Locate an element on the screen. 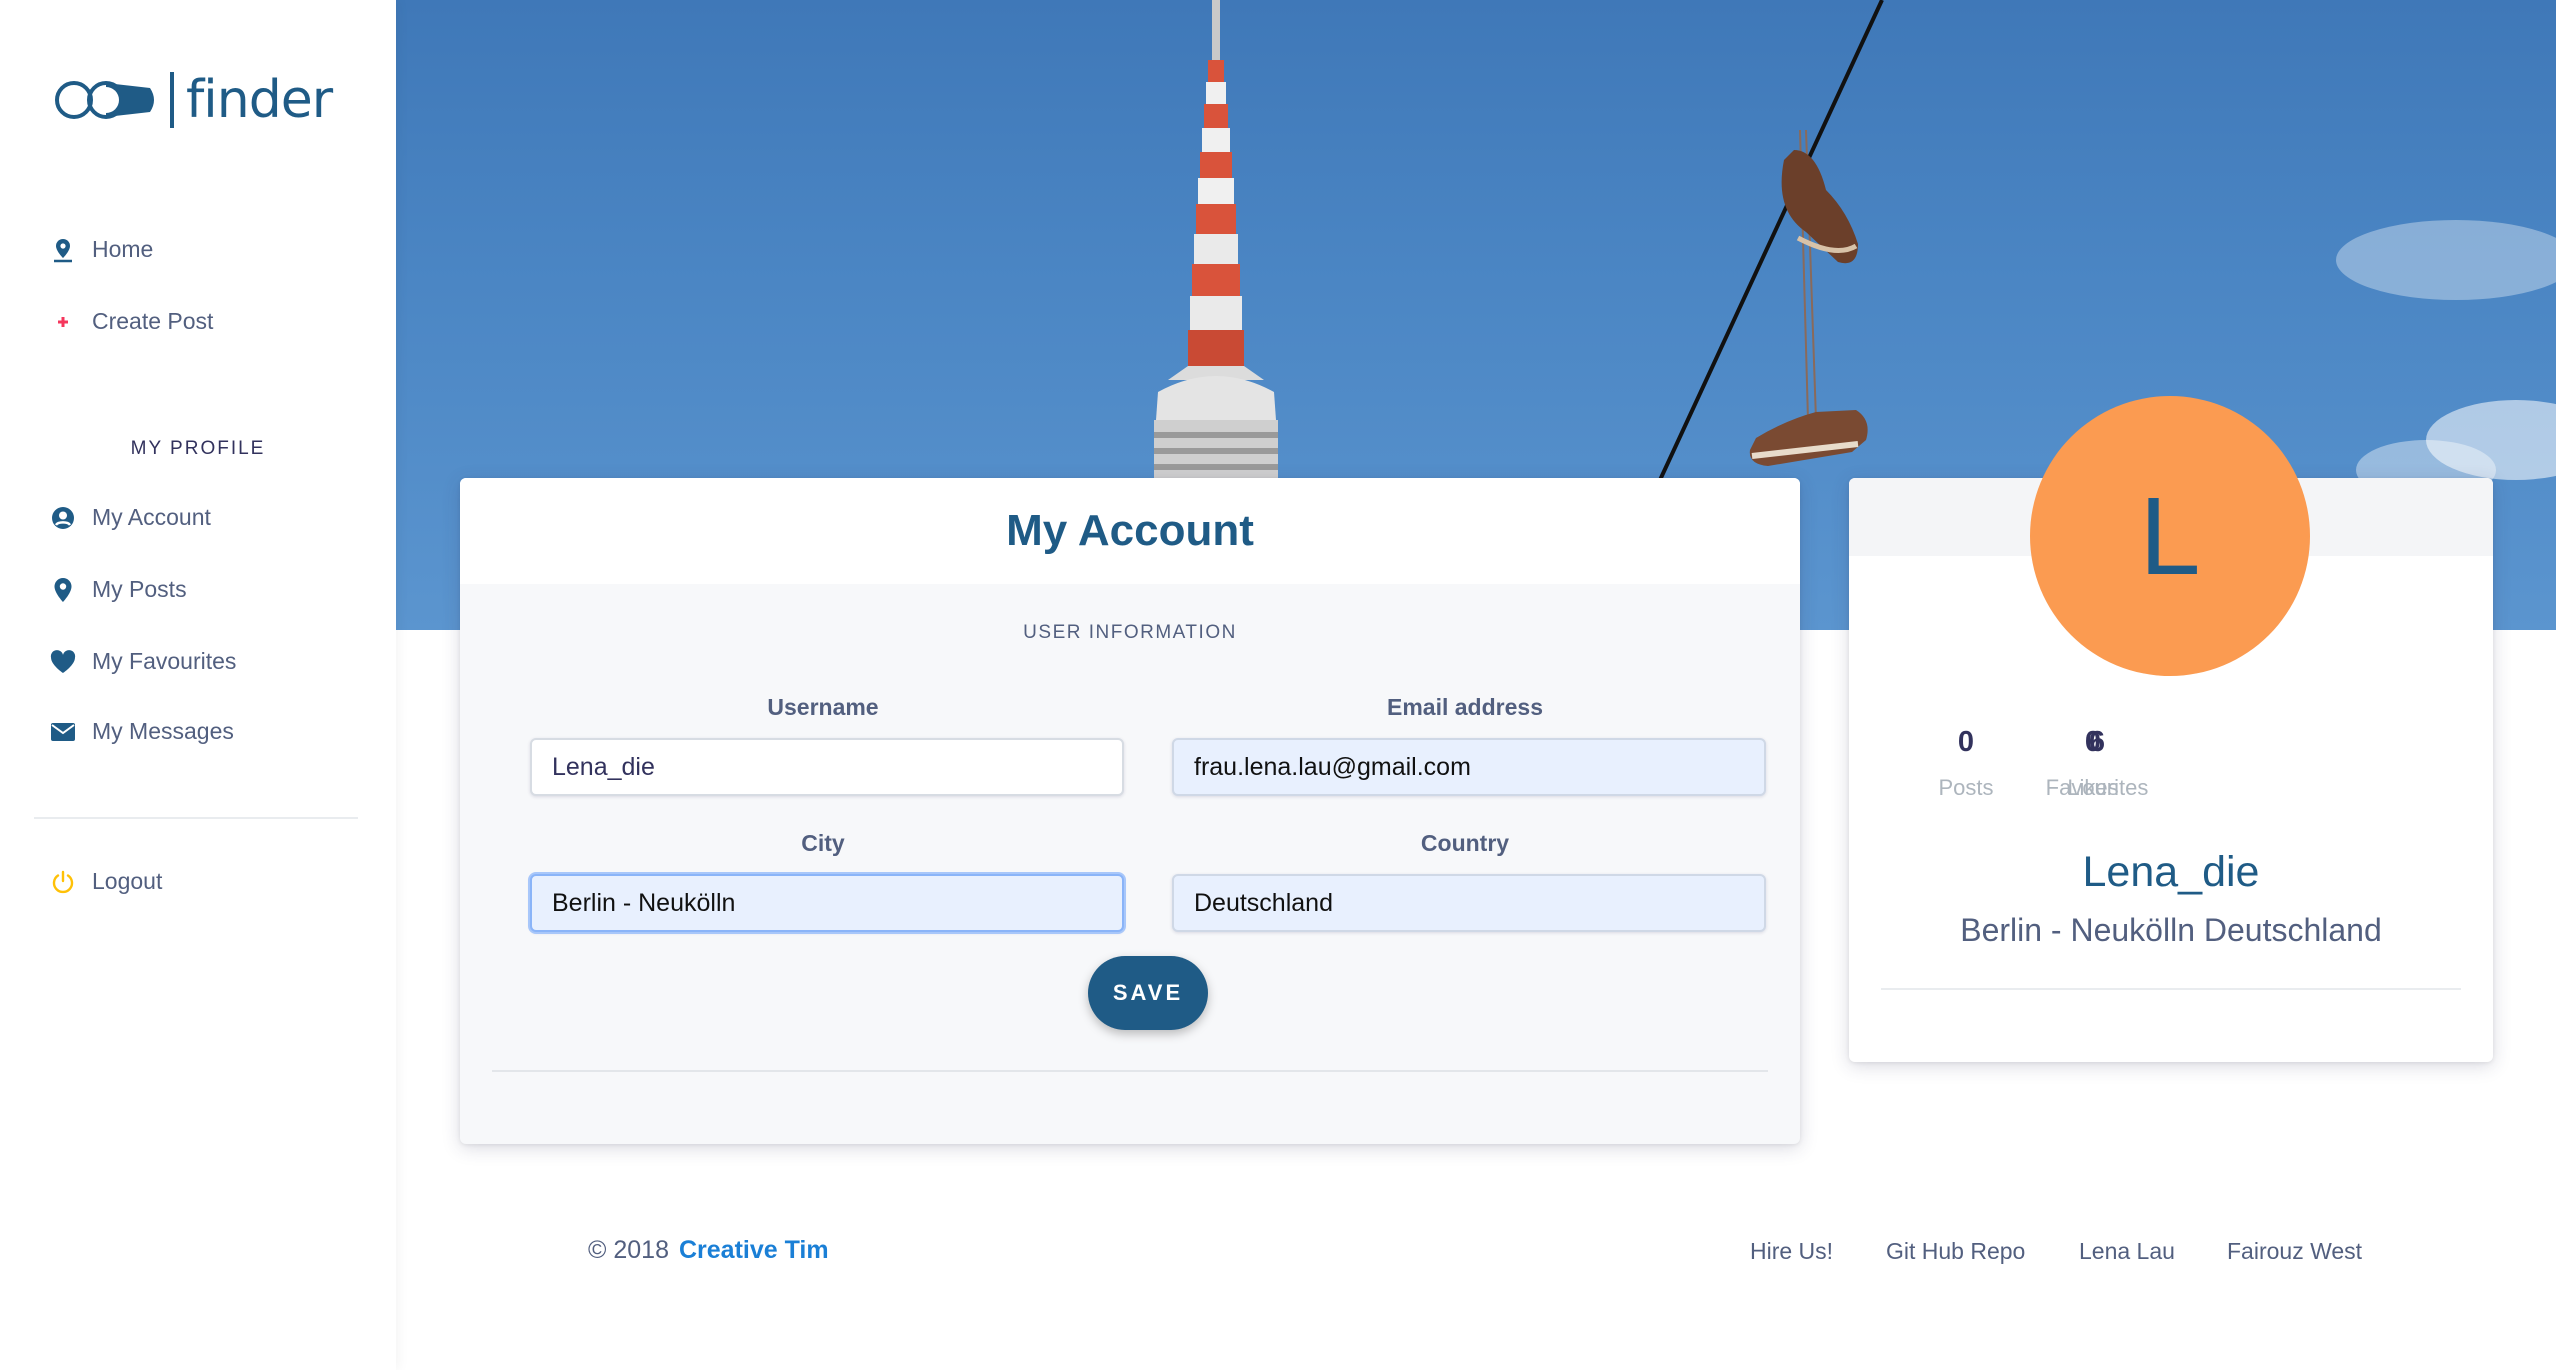 This screenshot has width=2556, height=1370. finder-logo: finder is located at coordinates (193, 100).